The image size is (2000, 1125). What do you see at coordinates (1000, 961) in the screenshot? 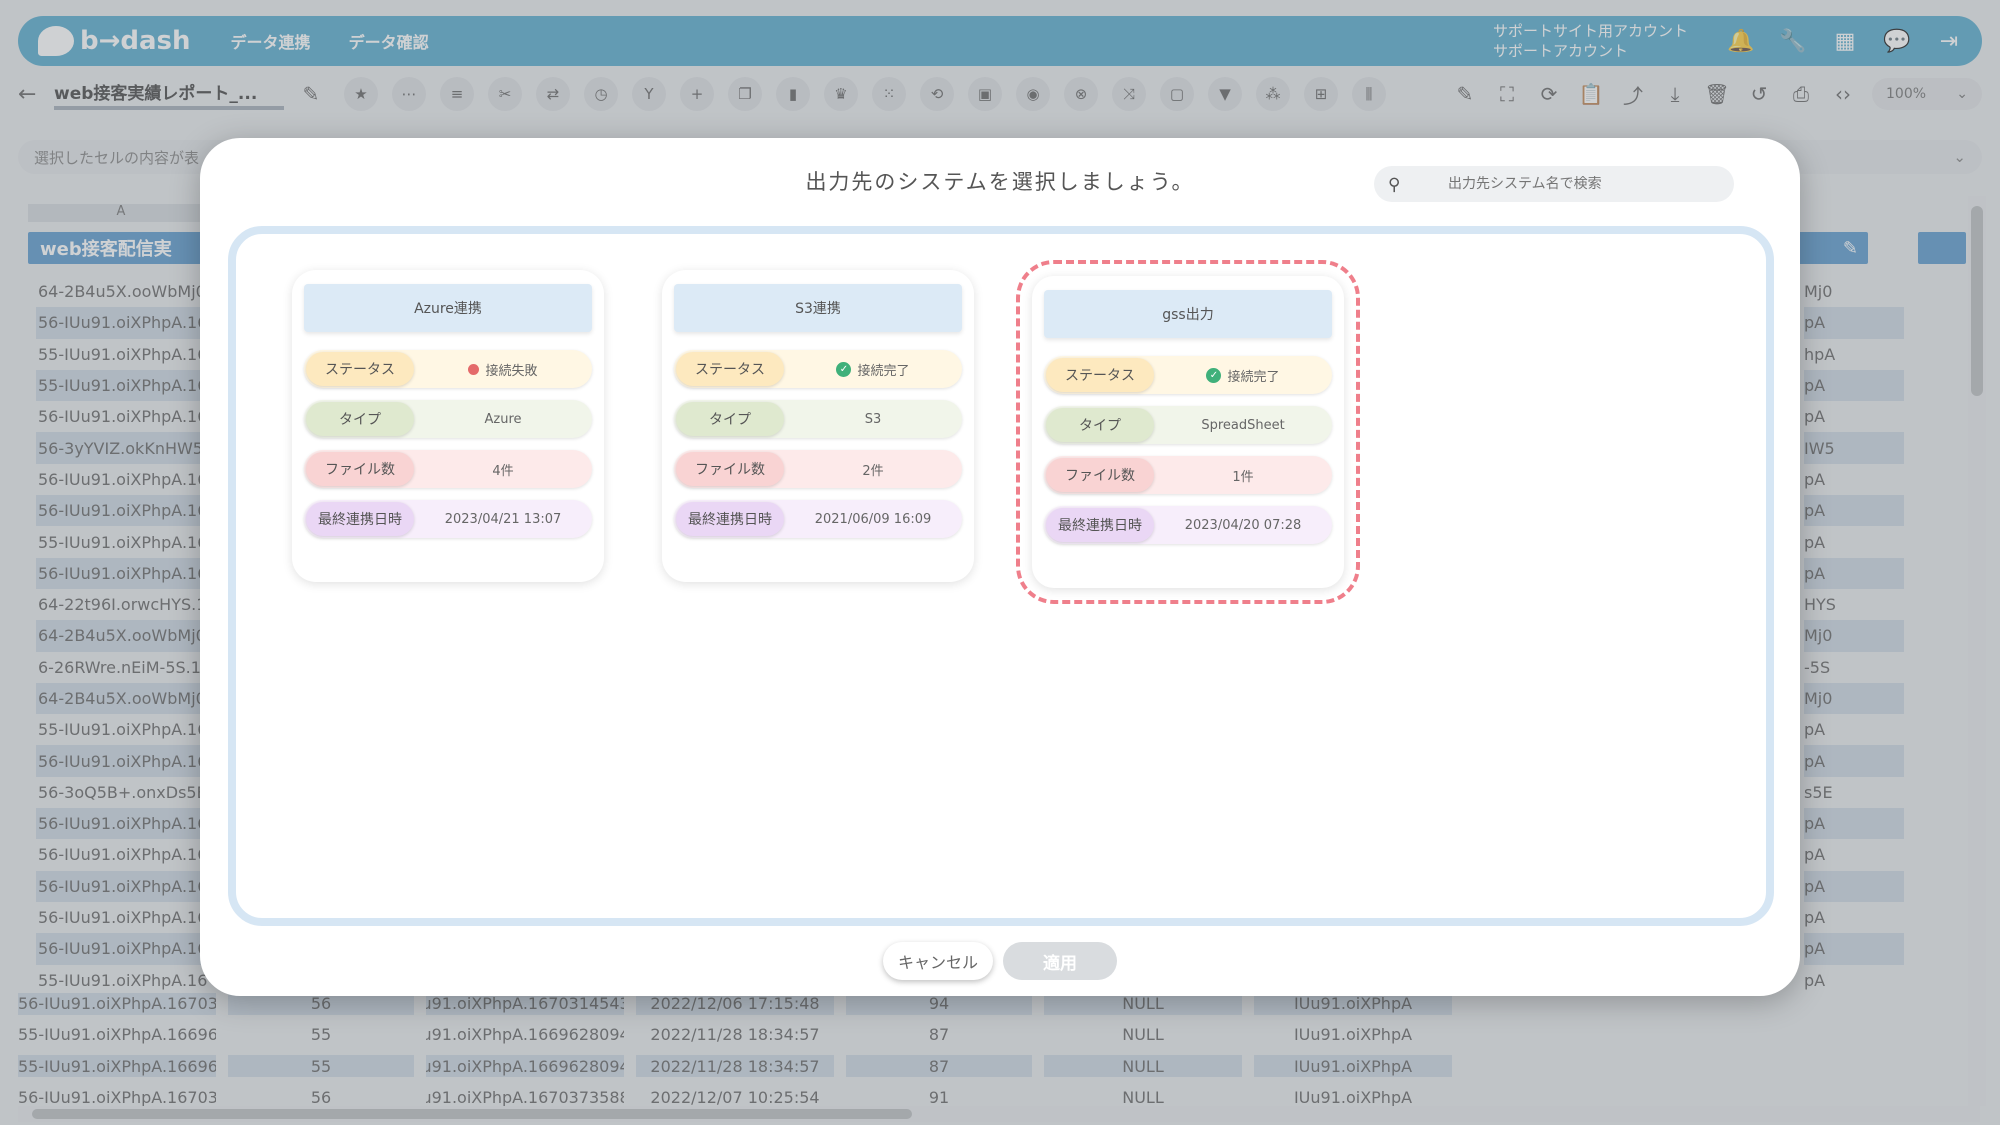
I see `modal-actions: キャンセル 適用` at bounding box center [1000, 961].